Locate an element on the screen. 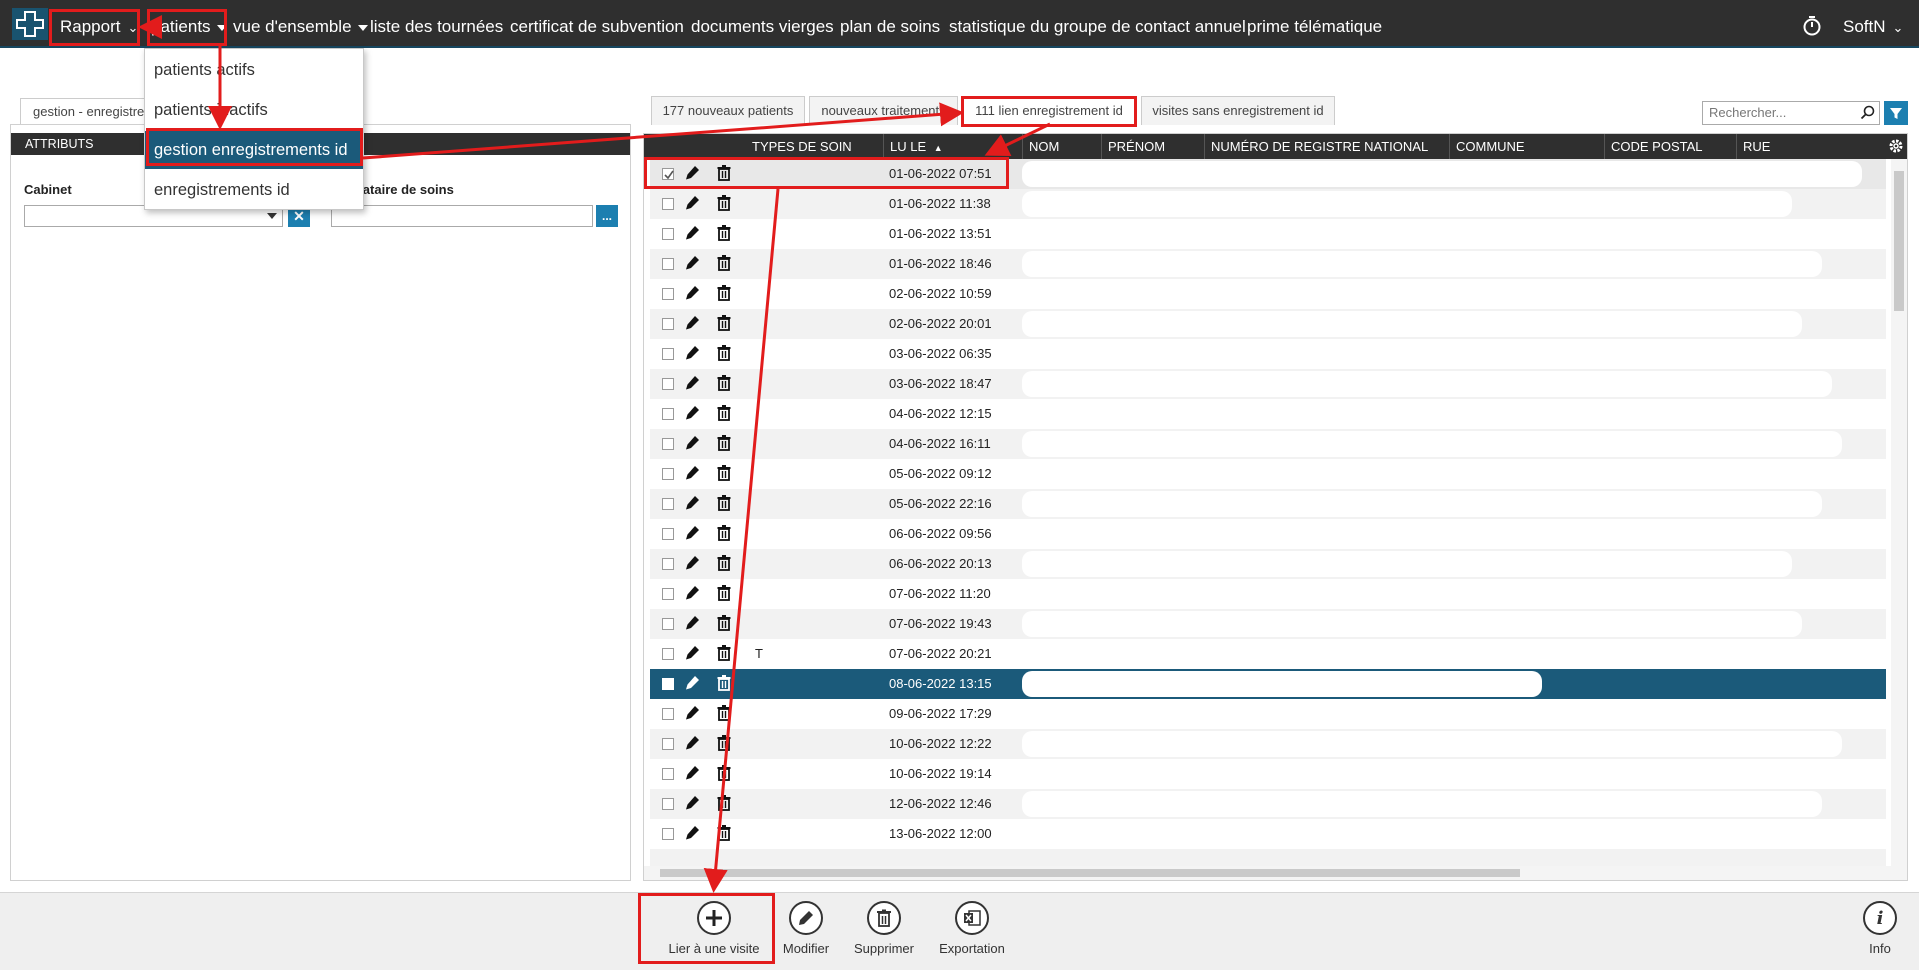 This screenshot has height=970, width=1919. user-menu: SoftN ⌄ is located at coordinates (1873, 23).